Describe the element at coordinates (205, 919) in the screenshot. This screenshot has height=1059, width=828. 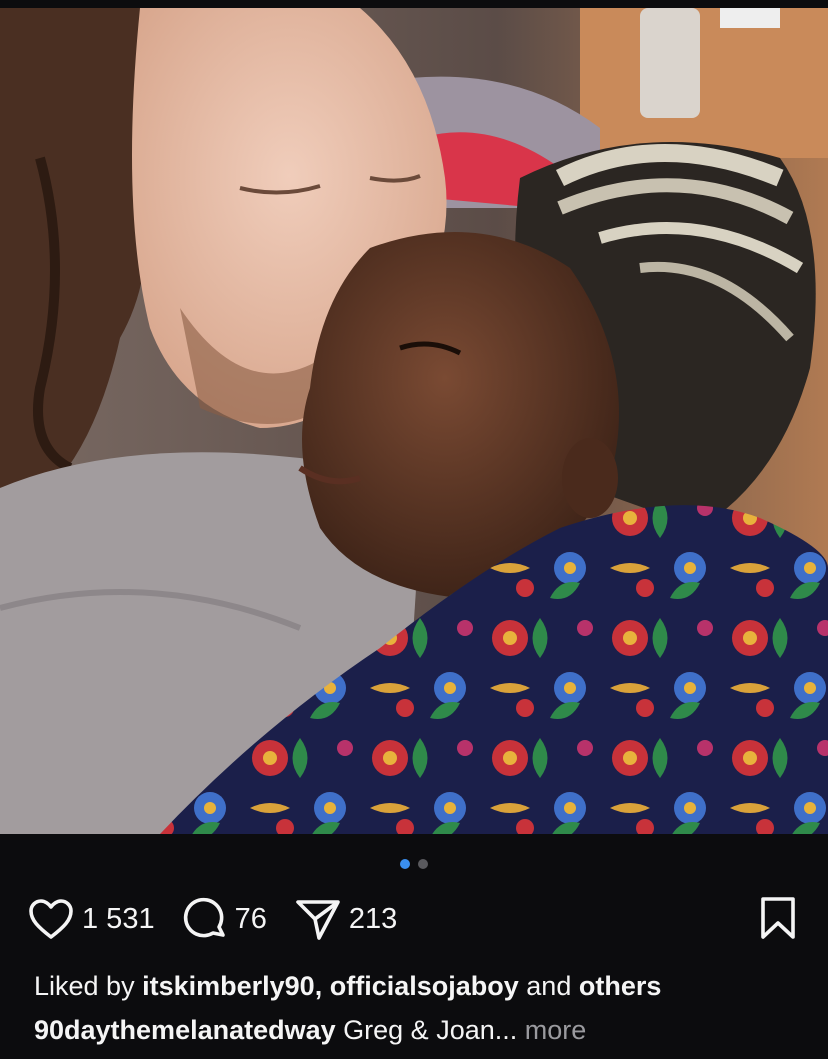
I see `comment-icon` at that location.